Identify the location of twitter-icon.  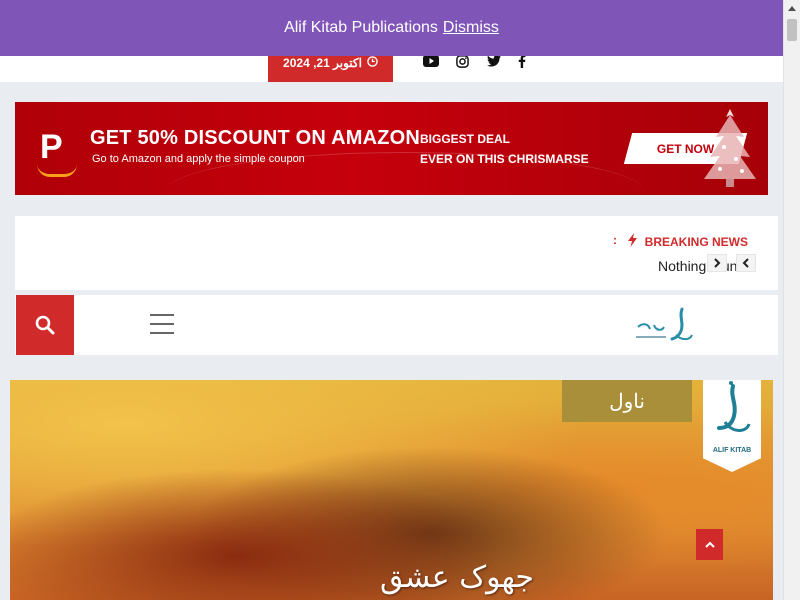
(493, 61).